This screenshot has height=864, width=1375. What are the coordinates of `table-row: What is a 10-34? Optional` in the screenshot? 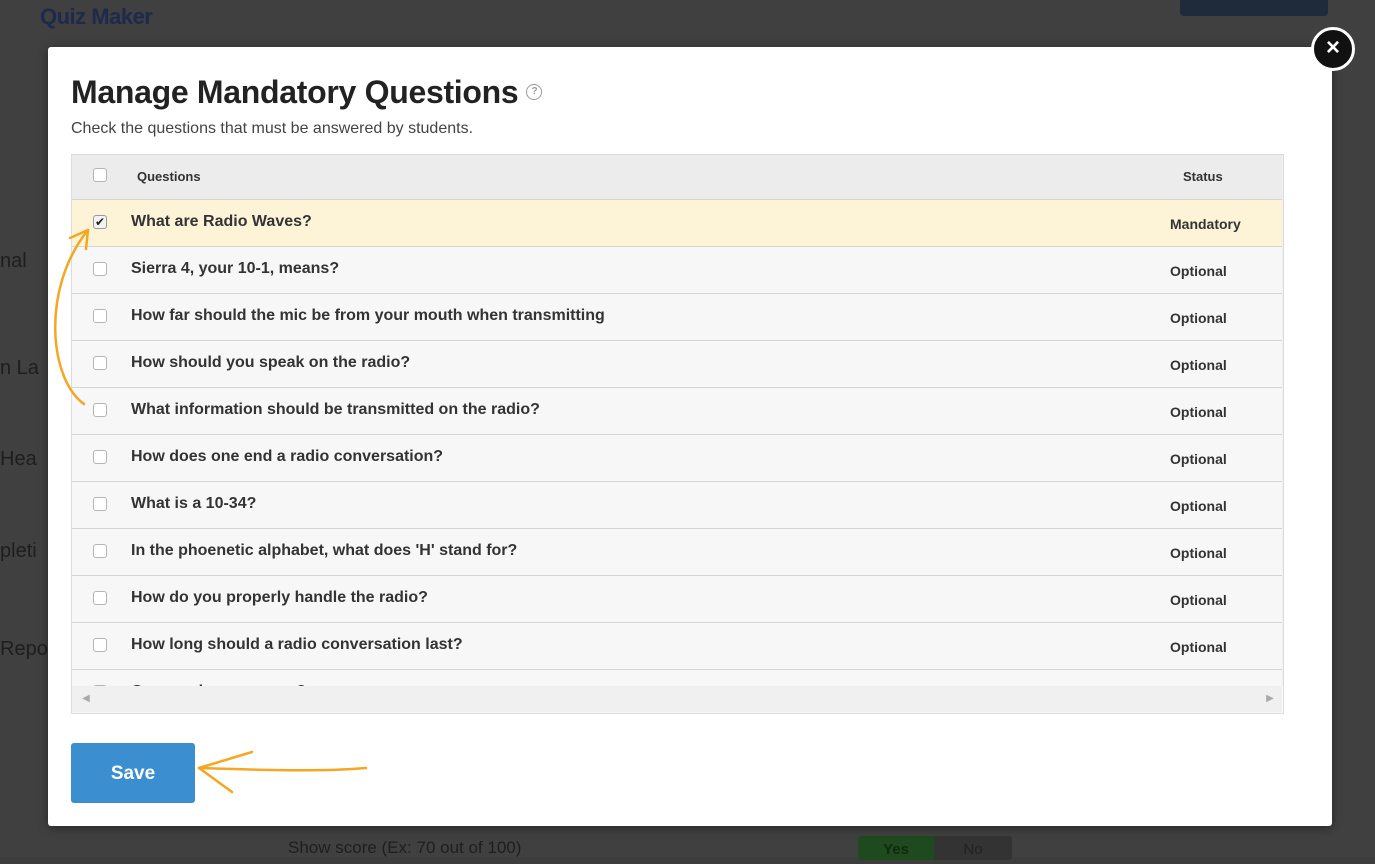 It's located at (677, 505).